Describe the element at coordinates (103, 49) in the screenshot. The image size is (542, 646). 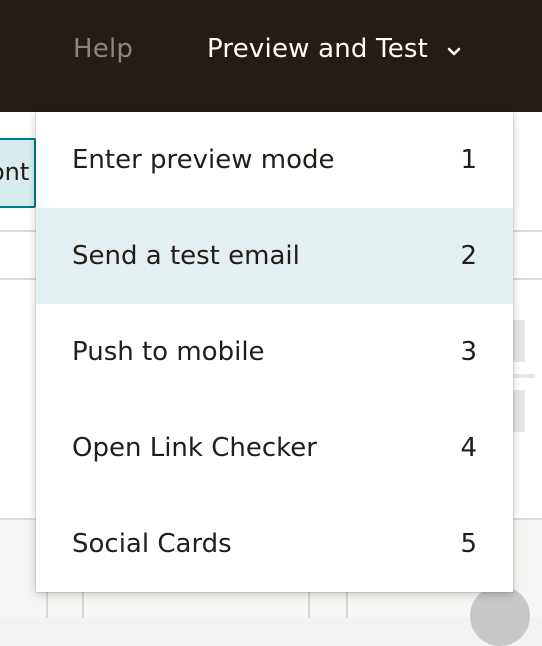
I see `help-menu-link: Help` at that location.